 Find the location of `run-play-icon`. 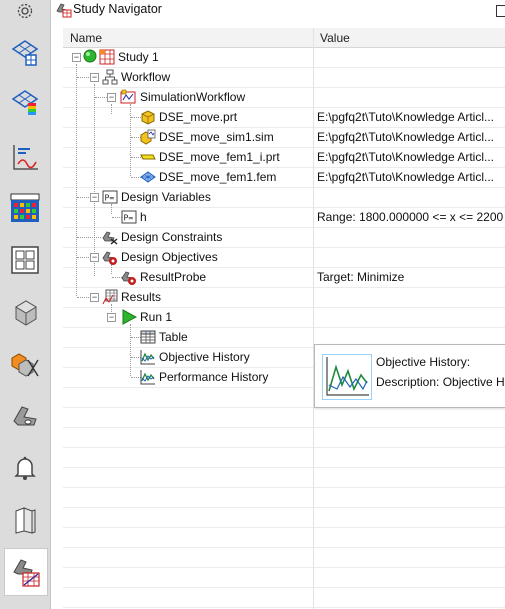

run-play-icon is located at coordinates (129, 317).